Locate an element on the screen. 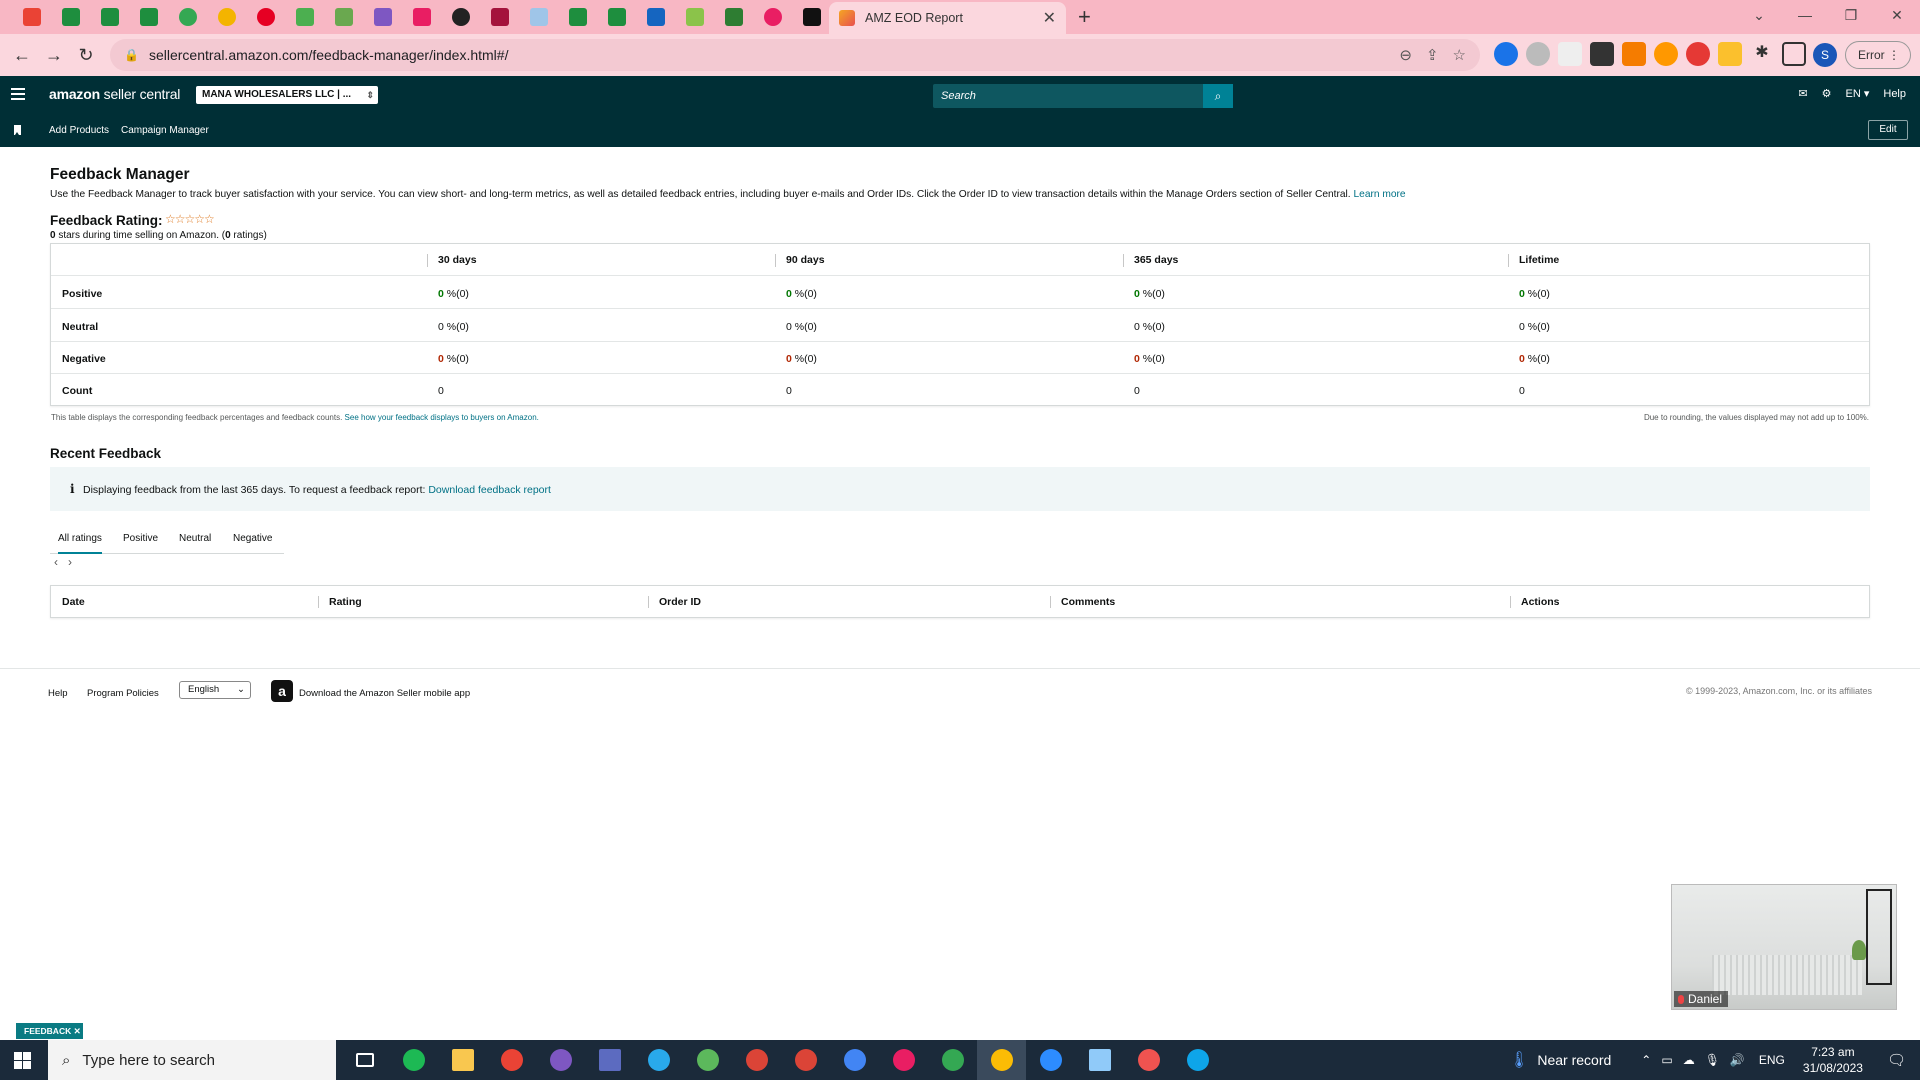  footer-language-select: English ⌄ is located at coordinates (215, 690).